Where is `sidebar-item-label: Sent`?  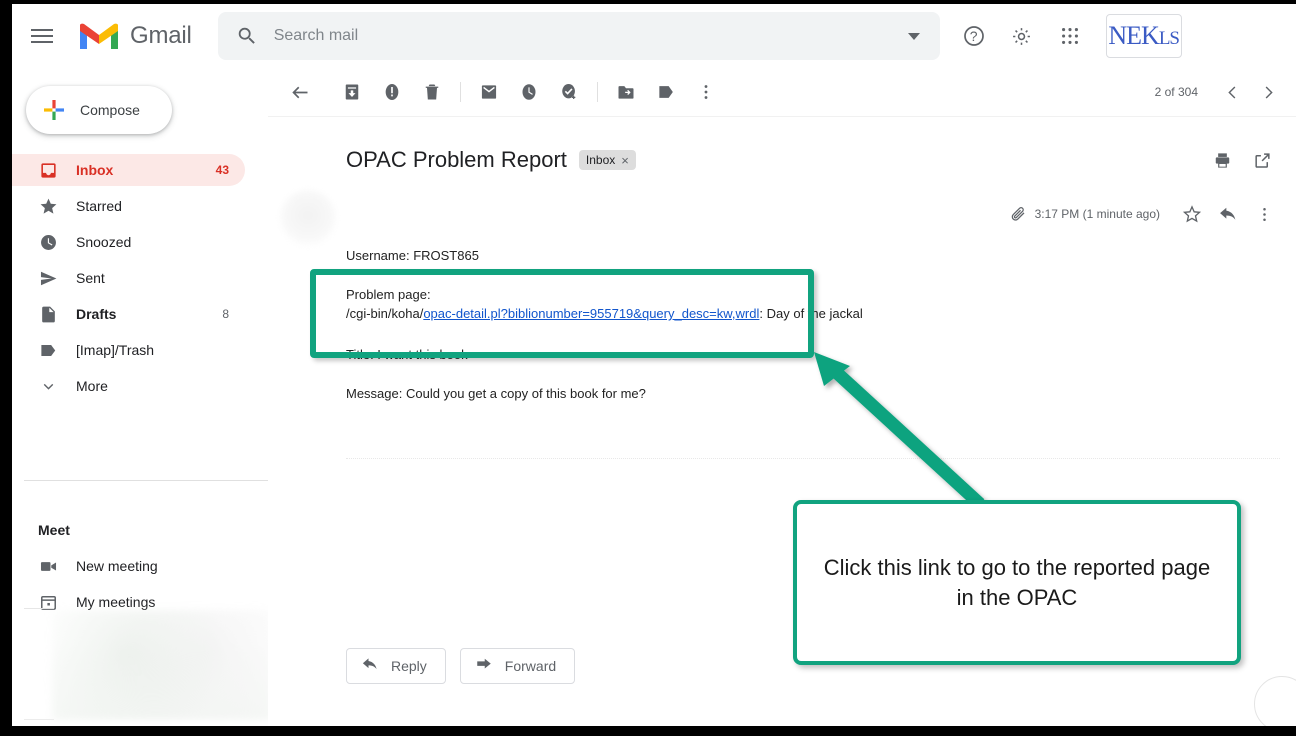
sidebar-item-label: Sent is located at coordinates (90, 278).